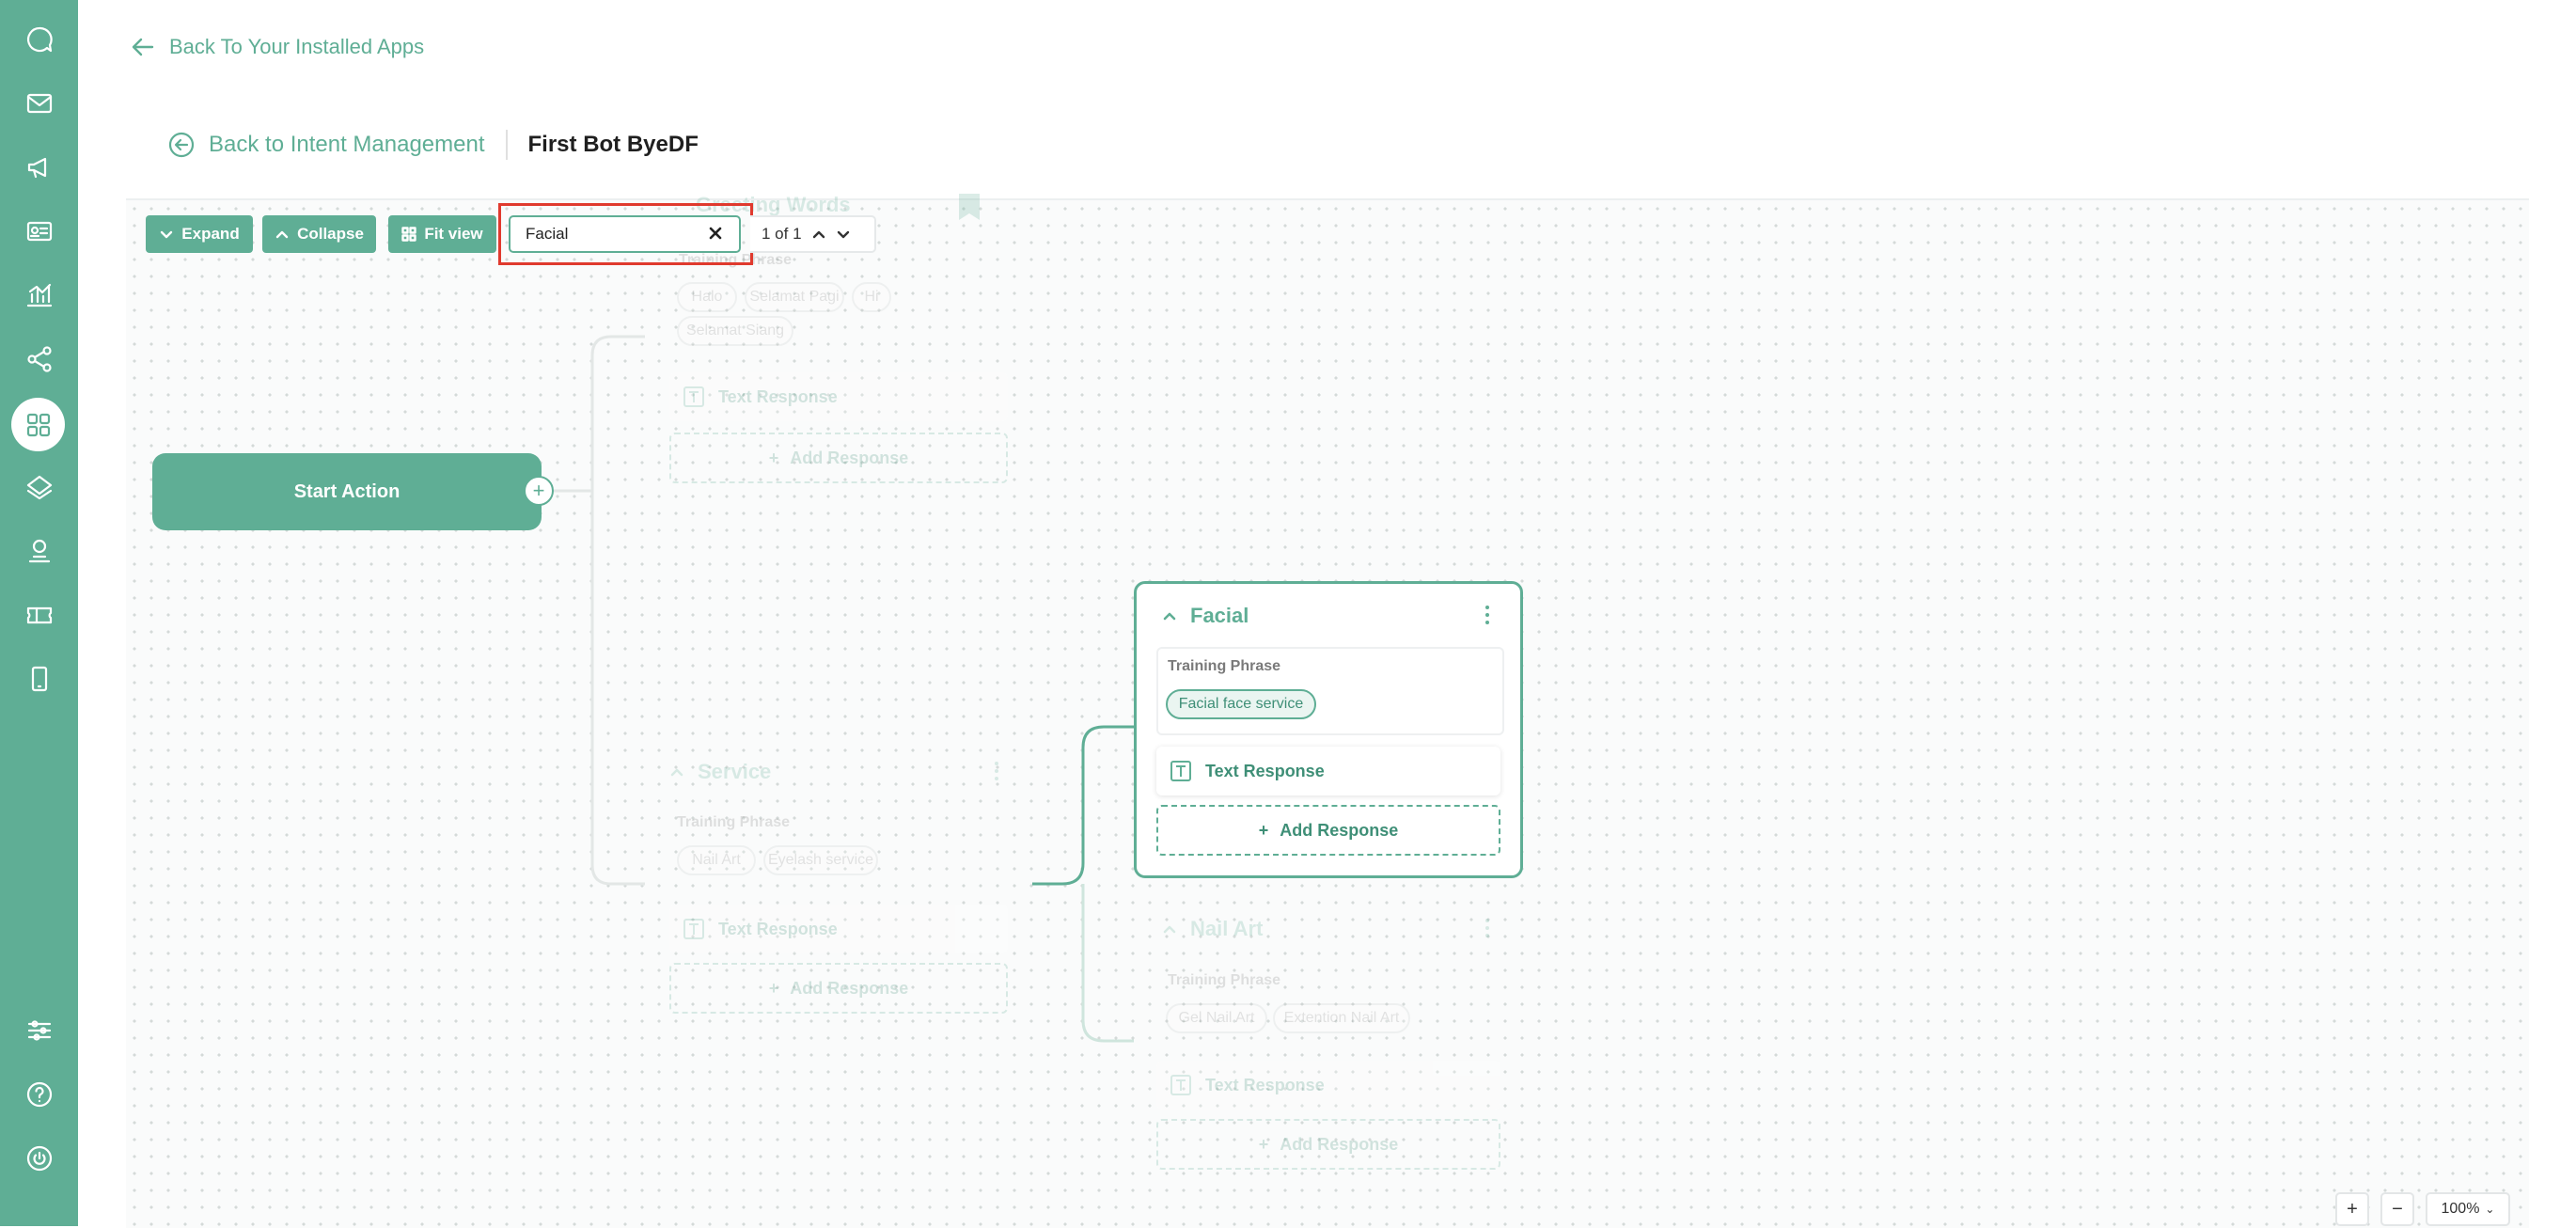 This screenshot has height=1228, width=2576. Describe the element at coordinates (2352, 1209) in the screenshot. I see `zoom-in-button: +` at that location.